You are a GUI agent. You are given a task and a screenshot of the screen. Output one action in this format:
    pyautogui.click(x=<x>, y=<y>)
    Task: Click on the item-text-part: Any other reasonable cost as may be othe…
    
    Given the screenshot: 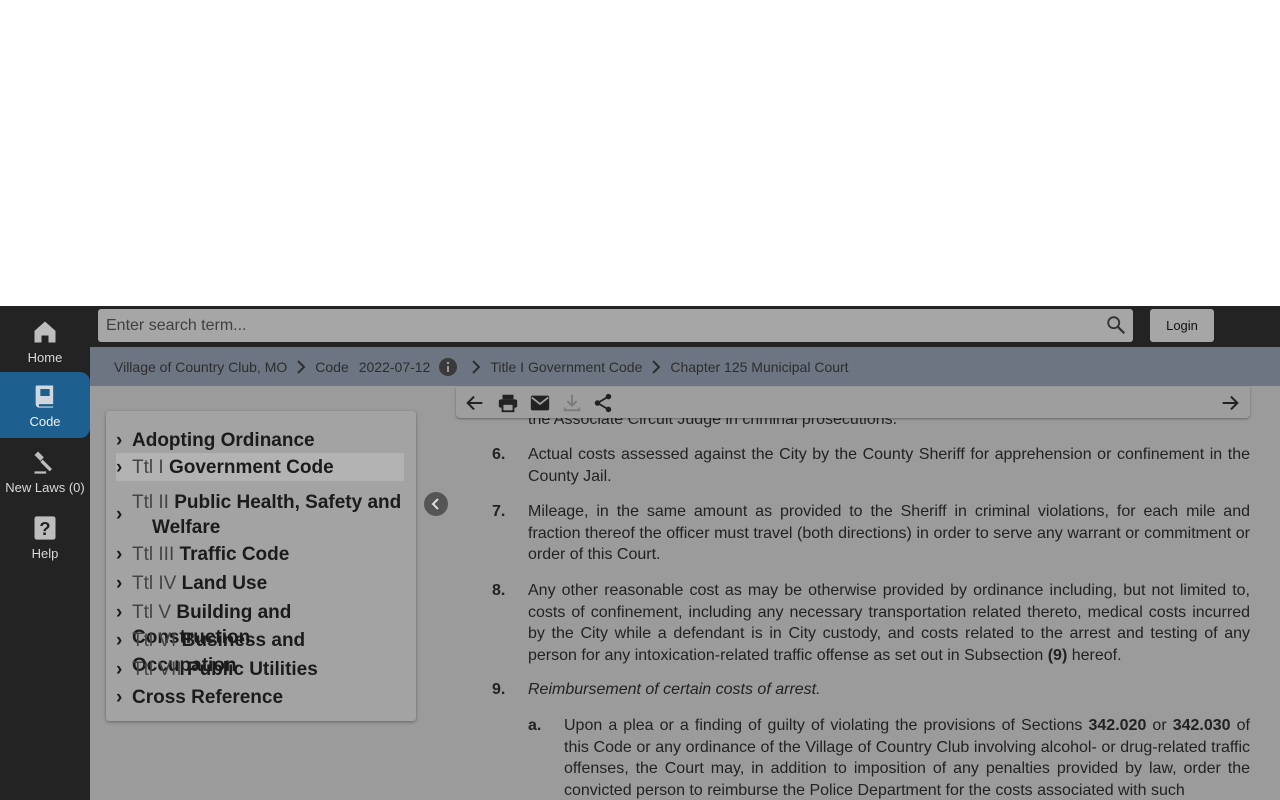 What is the action you would take?
    pyautogui.click(x=889, y=623)
    